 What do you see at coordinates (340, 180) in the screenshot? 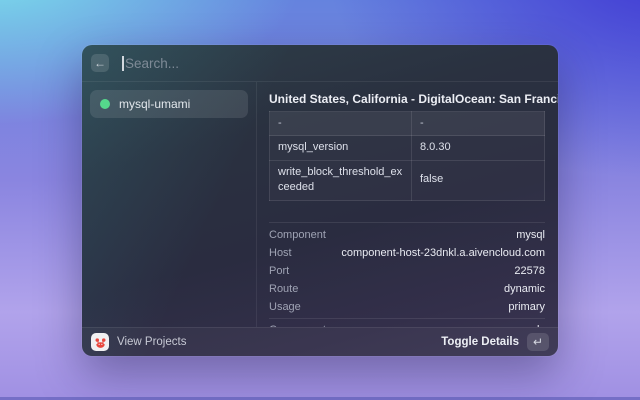
I see `table-cell: write_block_threshold_exceeded` at bounding box center [340, 180].